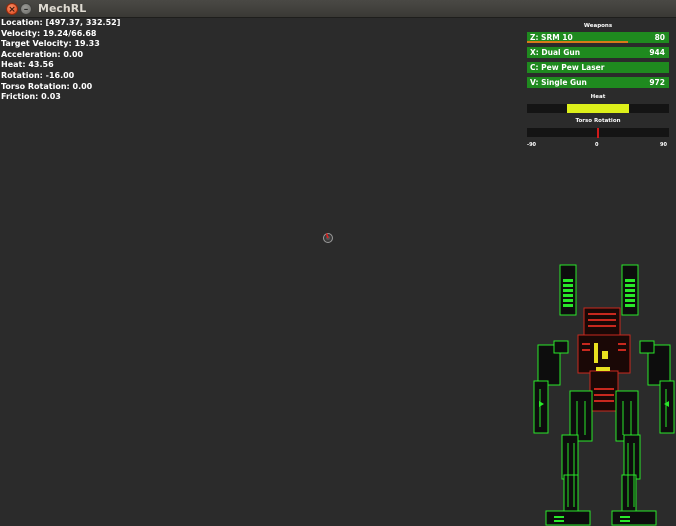  Describe the element at coordinates (598, 97) in the screenshot. I see `heat-title: Heat` at that location.